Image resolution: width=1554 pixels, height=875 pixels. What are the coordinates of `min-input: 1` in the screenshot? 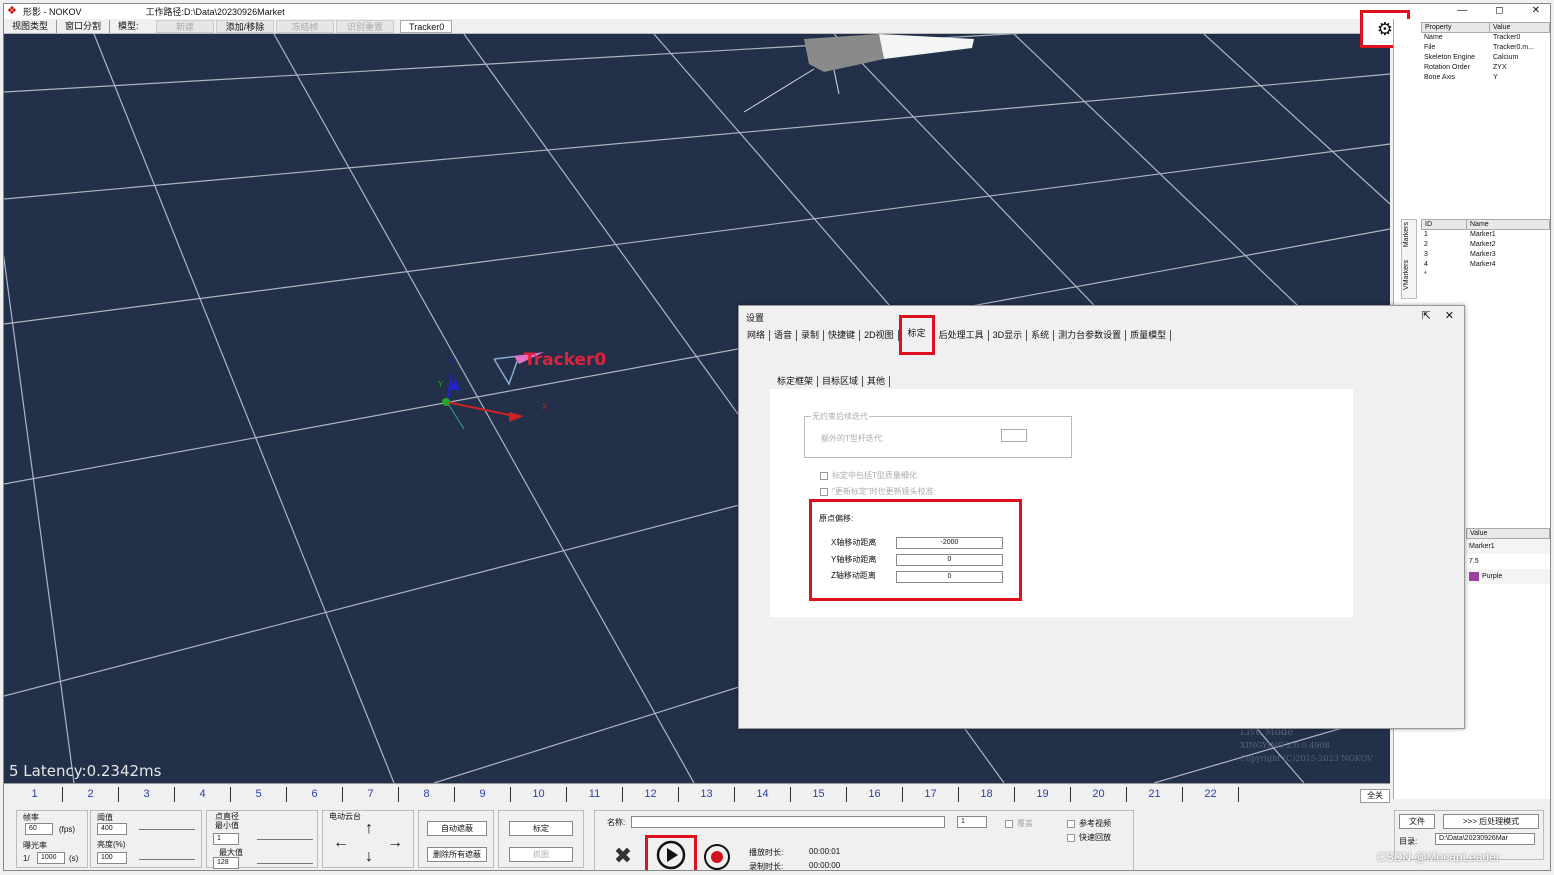 It's located at (226, 839).